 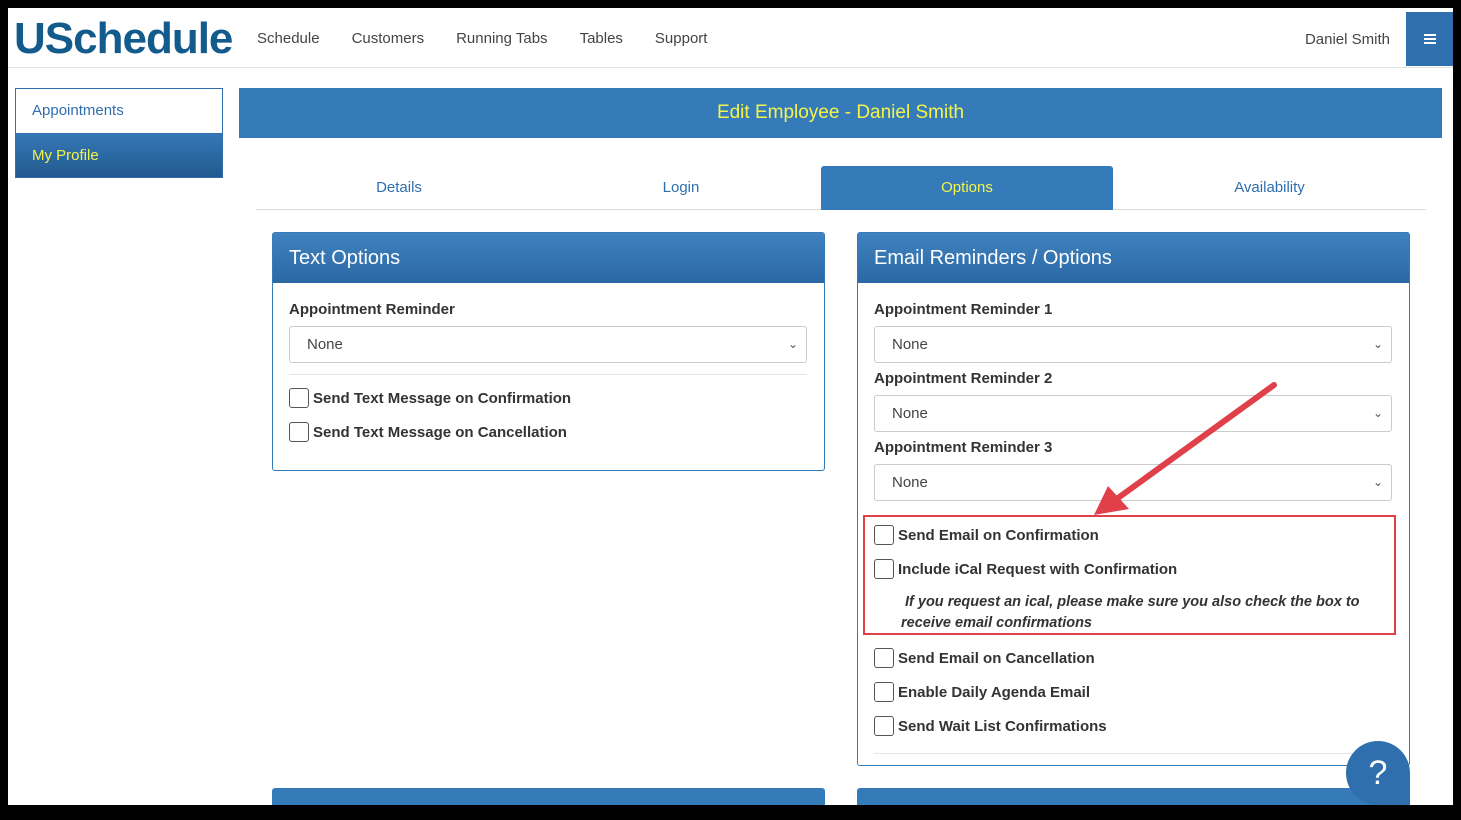 I want to click on question-icon: ?, so click(x=1378, y=773).